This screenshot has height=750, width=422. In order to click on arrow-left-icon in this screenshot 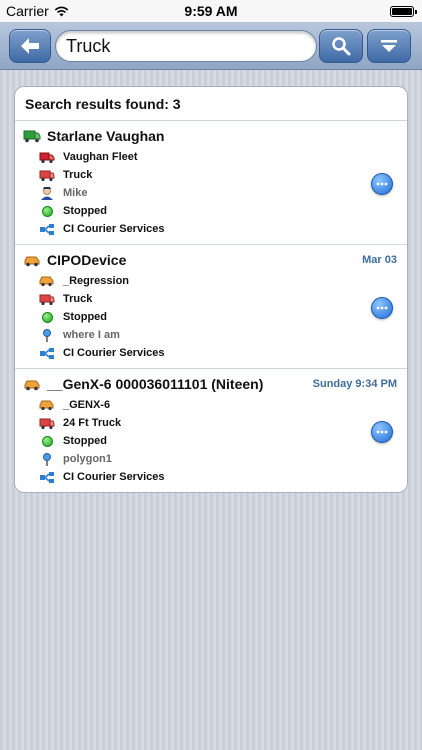, I will do `click(30, 46)`.